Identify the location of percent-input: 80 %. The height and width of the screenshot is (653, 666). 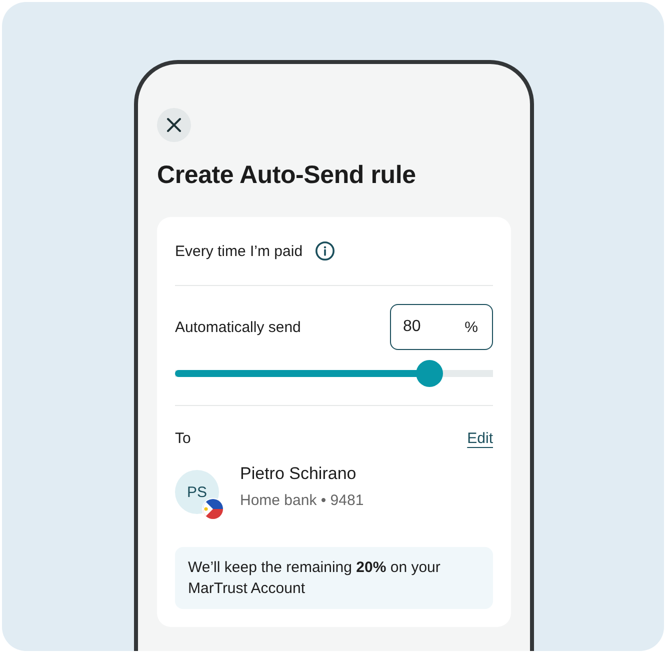
(441, 327).